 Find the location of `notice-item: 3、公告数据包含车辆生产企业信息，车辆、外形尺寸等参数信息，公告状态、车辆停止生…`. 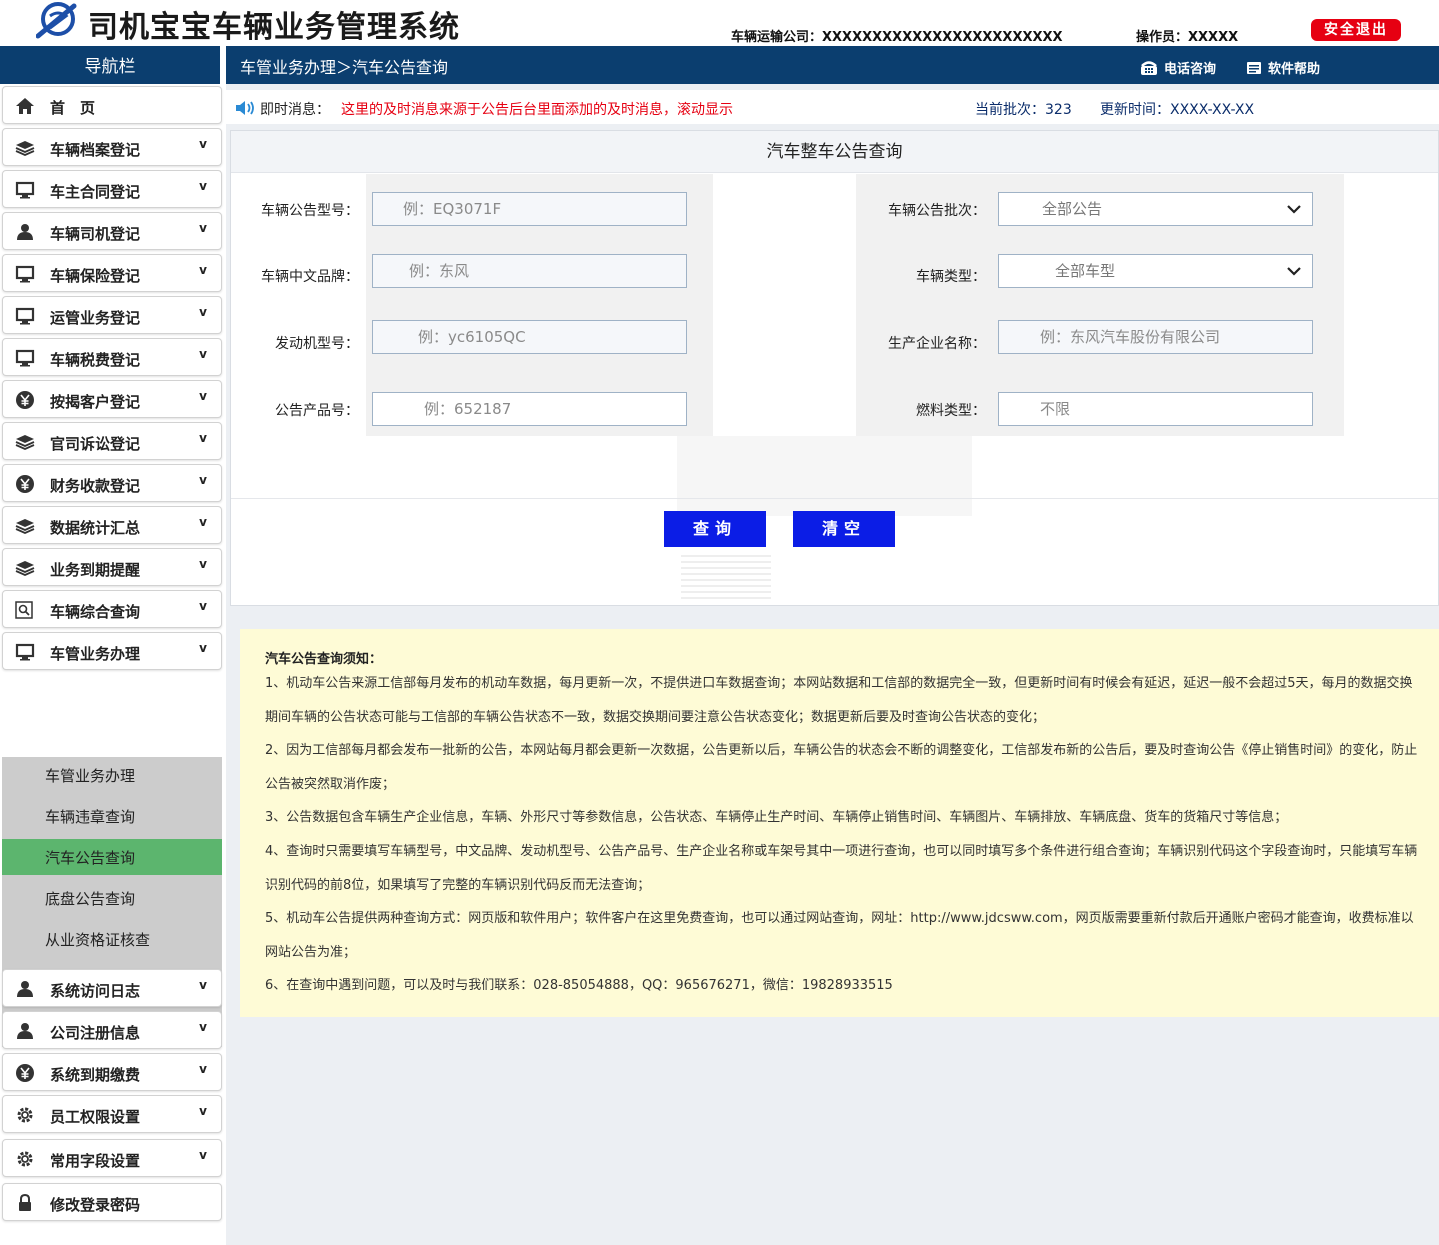

notice-item: 3、公告数据包含车辆生产企业信息，车辆、外形尺寸等参数信息，公告状态、车辆停止生… is located at coordinates (776, 817).